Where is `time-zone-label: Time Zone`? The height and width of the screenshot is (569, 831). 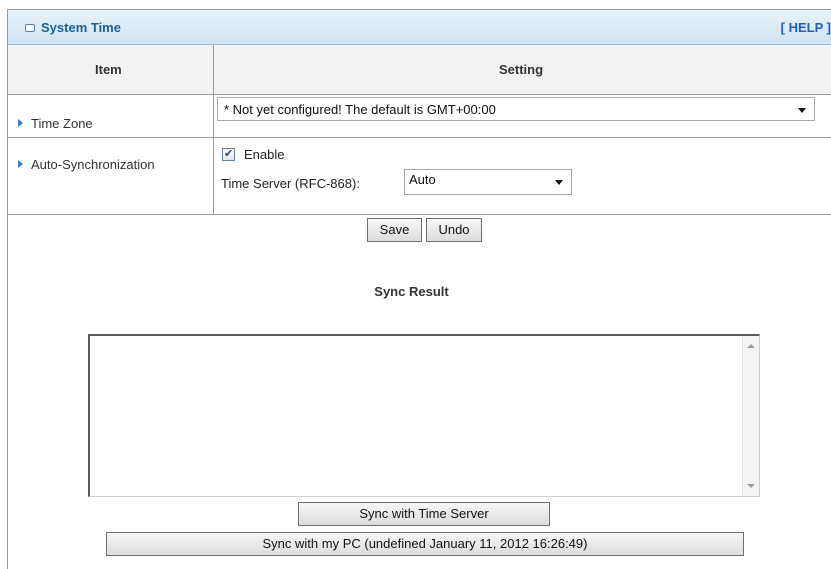 time-zone-label: Time Zone is located at coordinates (55, 123).